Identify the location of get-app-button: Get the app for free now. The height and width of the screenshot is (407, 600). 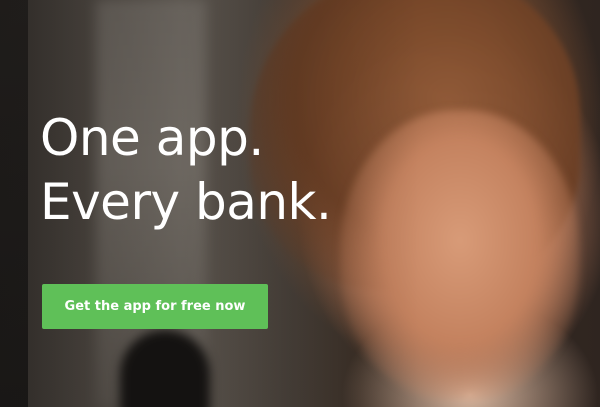
(155, 306).